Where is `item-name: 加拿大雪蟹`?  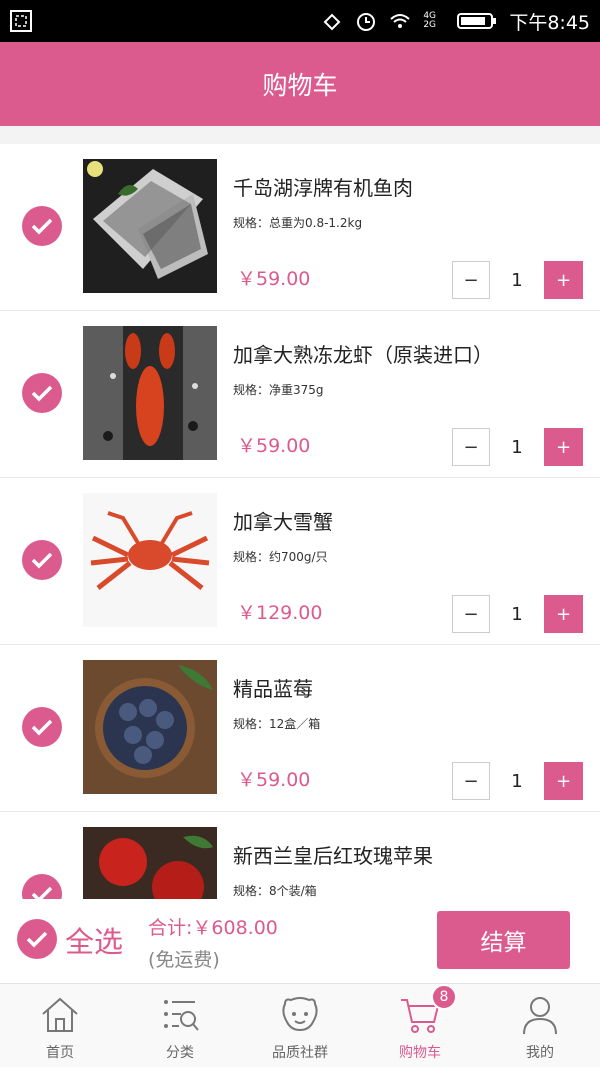
item-name: 加拿大雪蟹 is located at coordinates (283, 520).